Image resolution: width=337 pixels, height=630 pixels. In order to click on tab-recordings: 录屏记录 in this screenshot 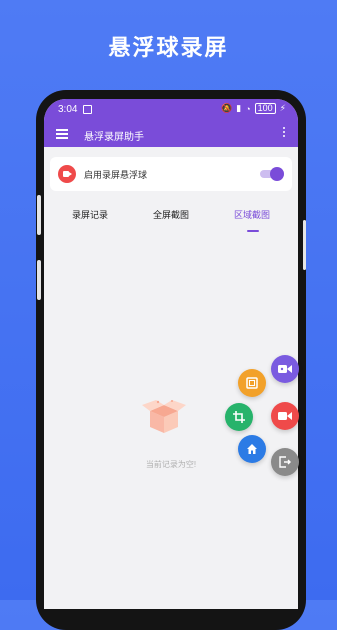, I will do `click(90, 214)`.